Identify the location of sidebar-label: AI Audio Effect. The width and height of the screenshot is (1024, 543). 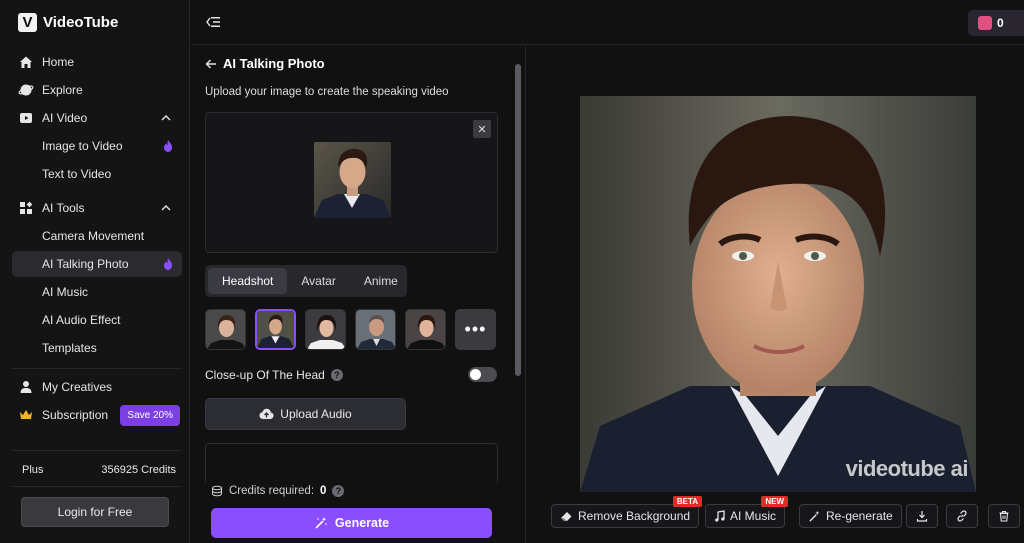
(81, 320).